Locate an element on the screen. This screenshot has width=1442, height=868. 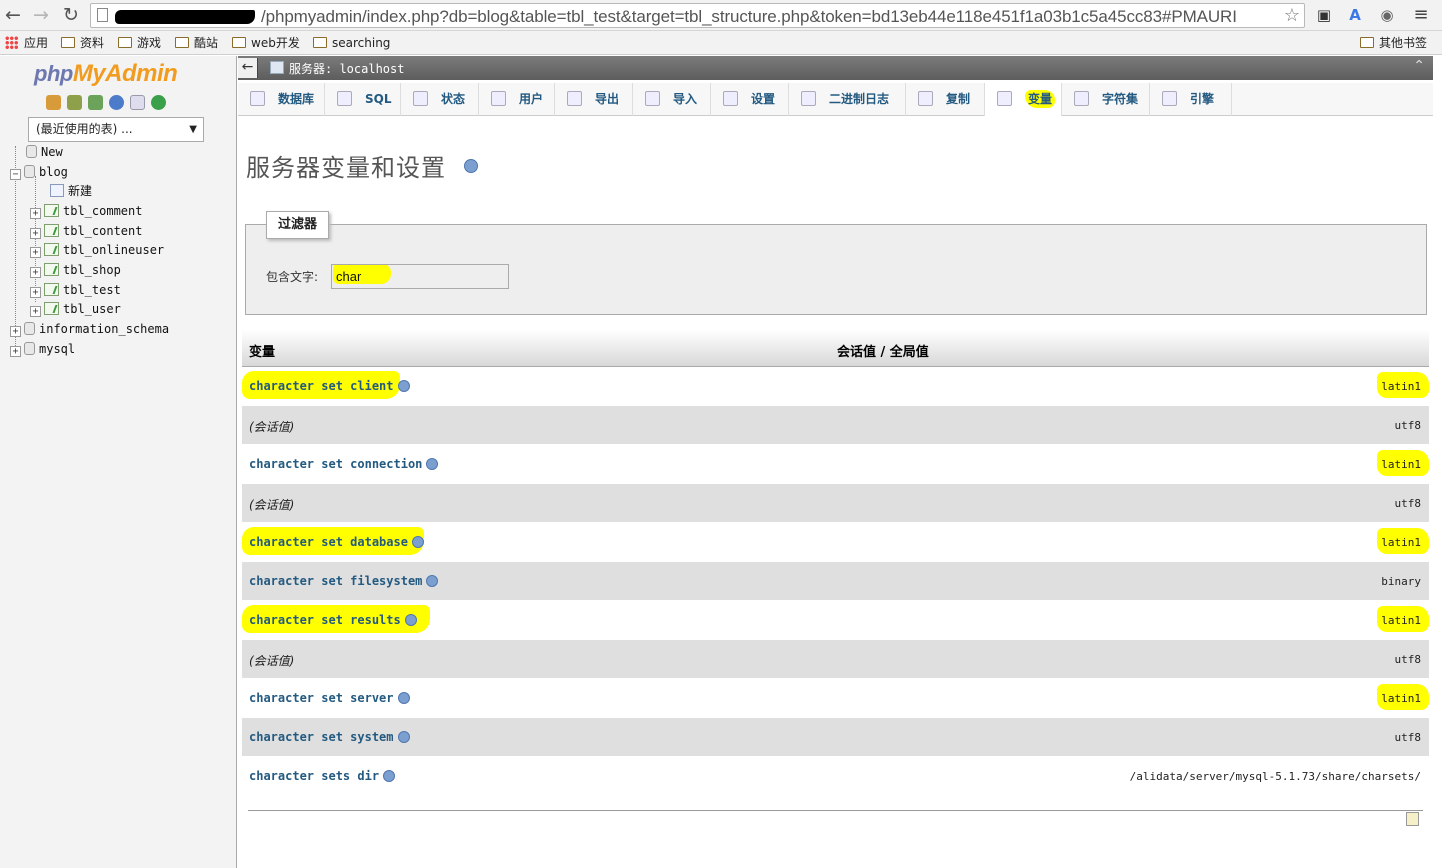
tree-node-table: + tbl_content is located at coordinates (86, 231).